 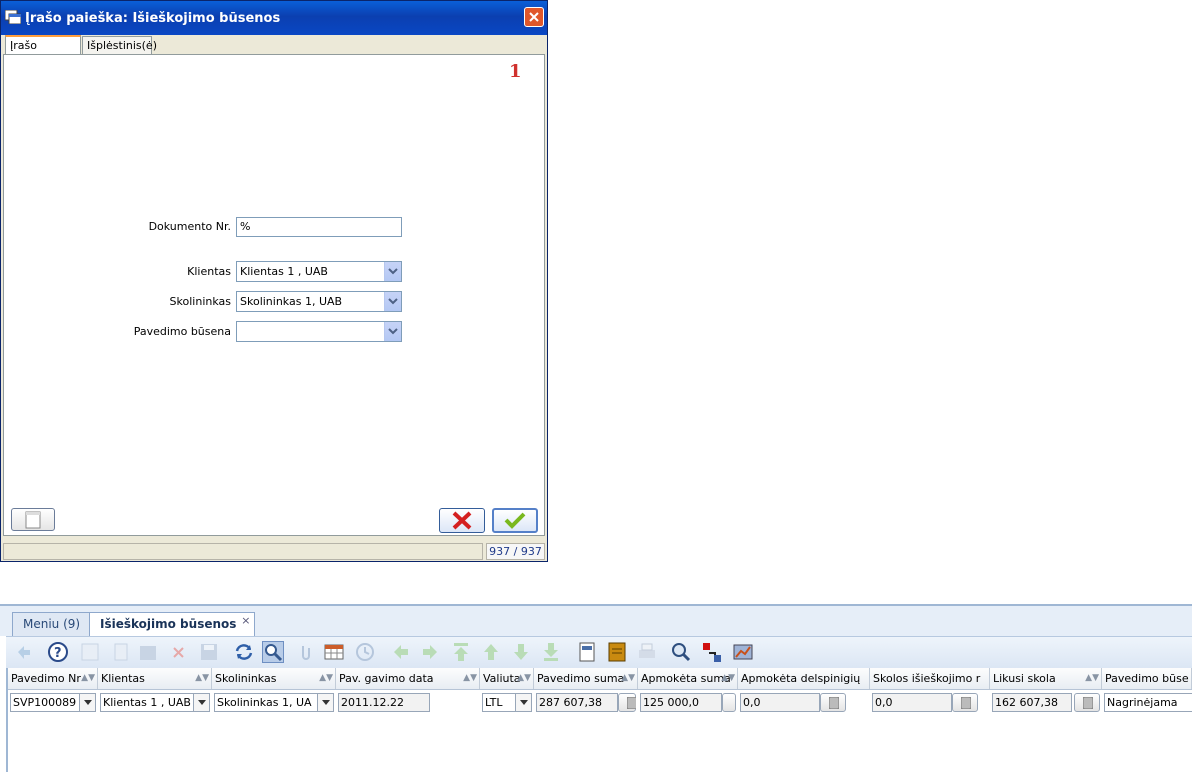 What do you see at coordinates (681, 702) in the screenshot?
I see `paid-input: 125 000,0` at bounding box center [681, 702].